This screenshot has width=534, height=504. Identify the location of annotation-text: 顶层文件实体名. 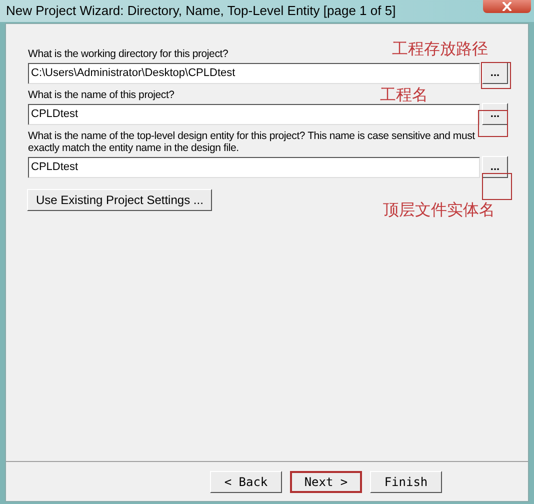
(439, 211).